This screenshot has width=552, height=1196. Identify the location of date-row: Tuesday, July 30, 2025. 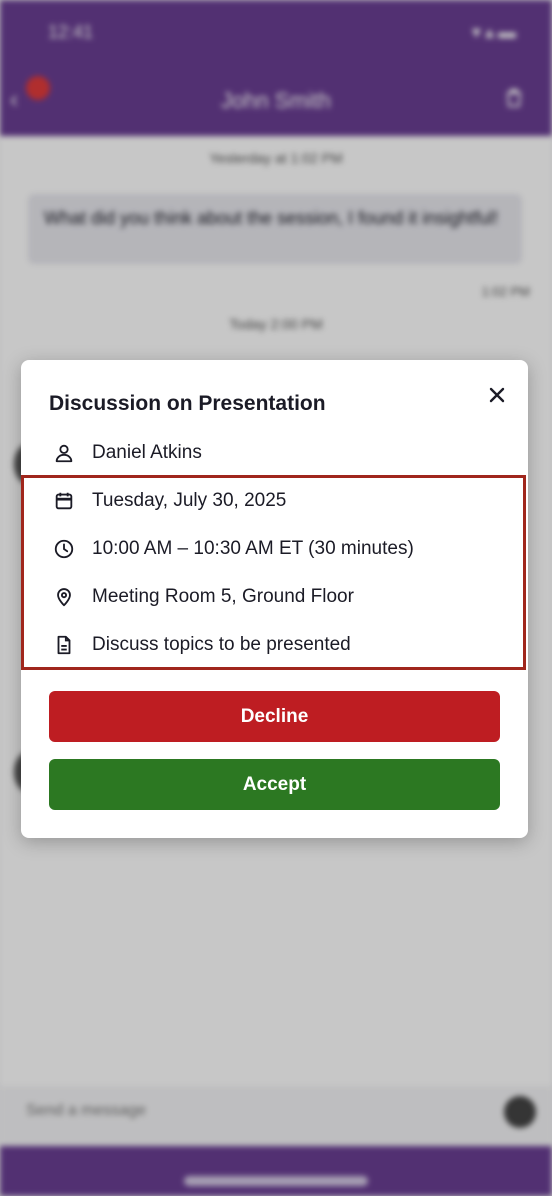
(168, 501).